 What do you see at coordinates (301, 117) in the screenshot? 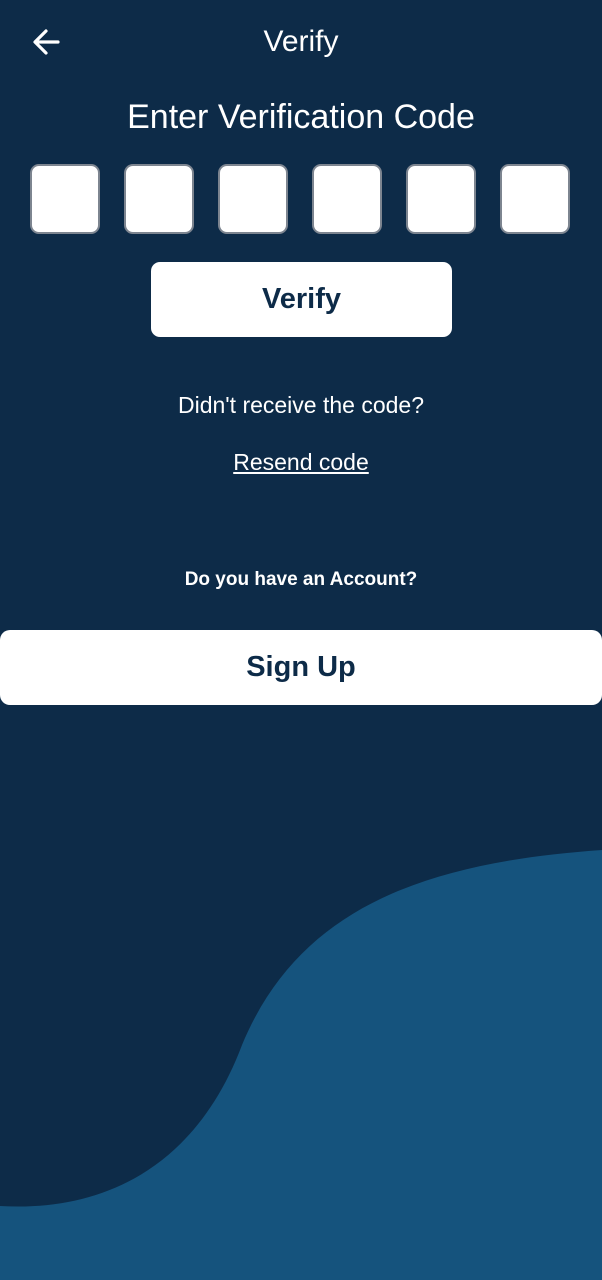
I see `verification-heading: Enter Verification Code` at bounding box center [301, 117].